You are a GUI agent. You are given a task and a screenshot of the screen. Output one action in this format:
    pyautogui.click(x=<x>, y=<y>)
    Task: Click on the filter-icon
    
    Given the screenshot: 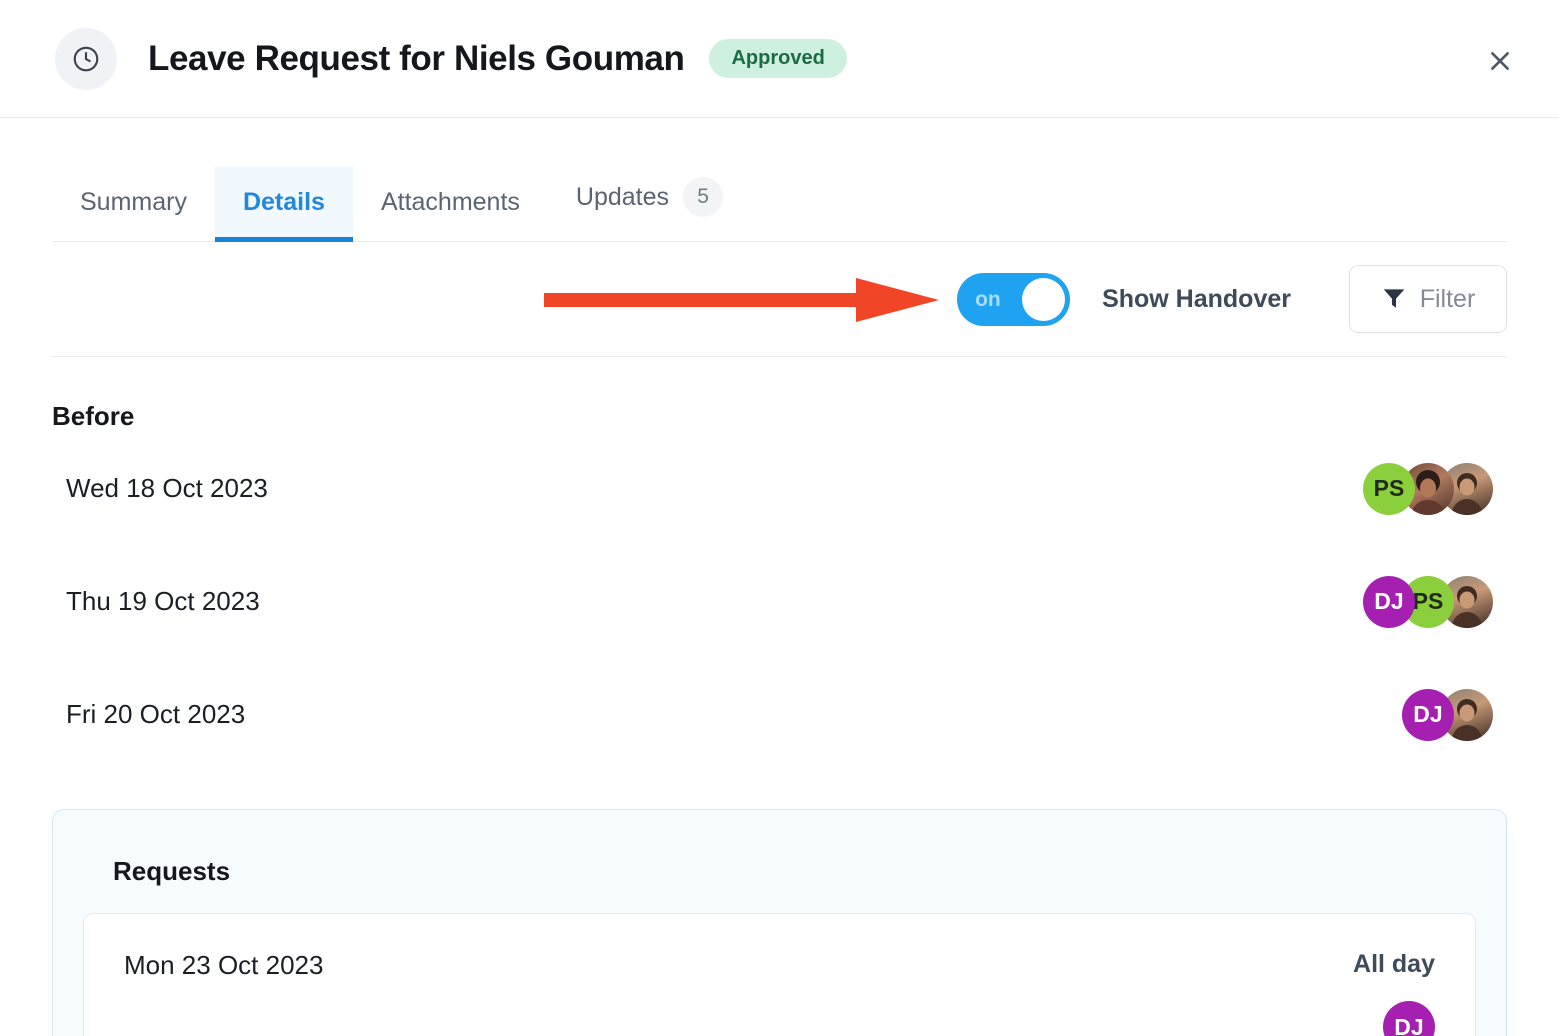 What is the action you would take?
    pyautogui.click(x=1394, y=299)
    